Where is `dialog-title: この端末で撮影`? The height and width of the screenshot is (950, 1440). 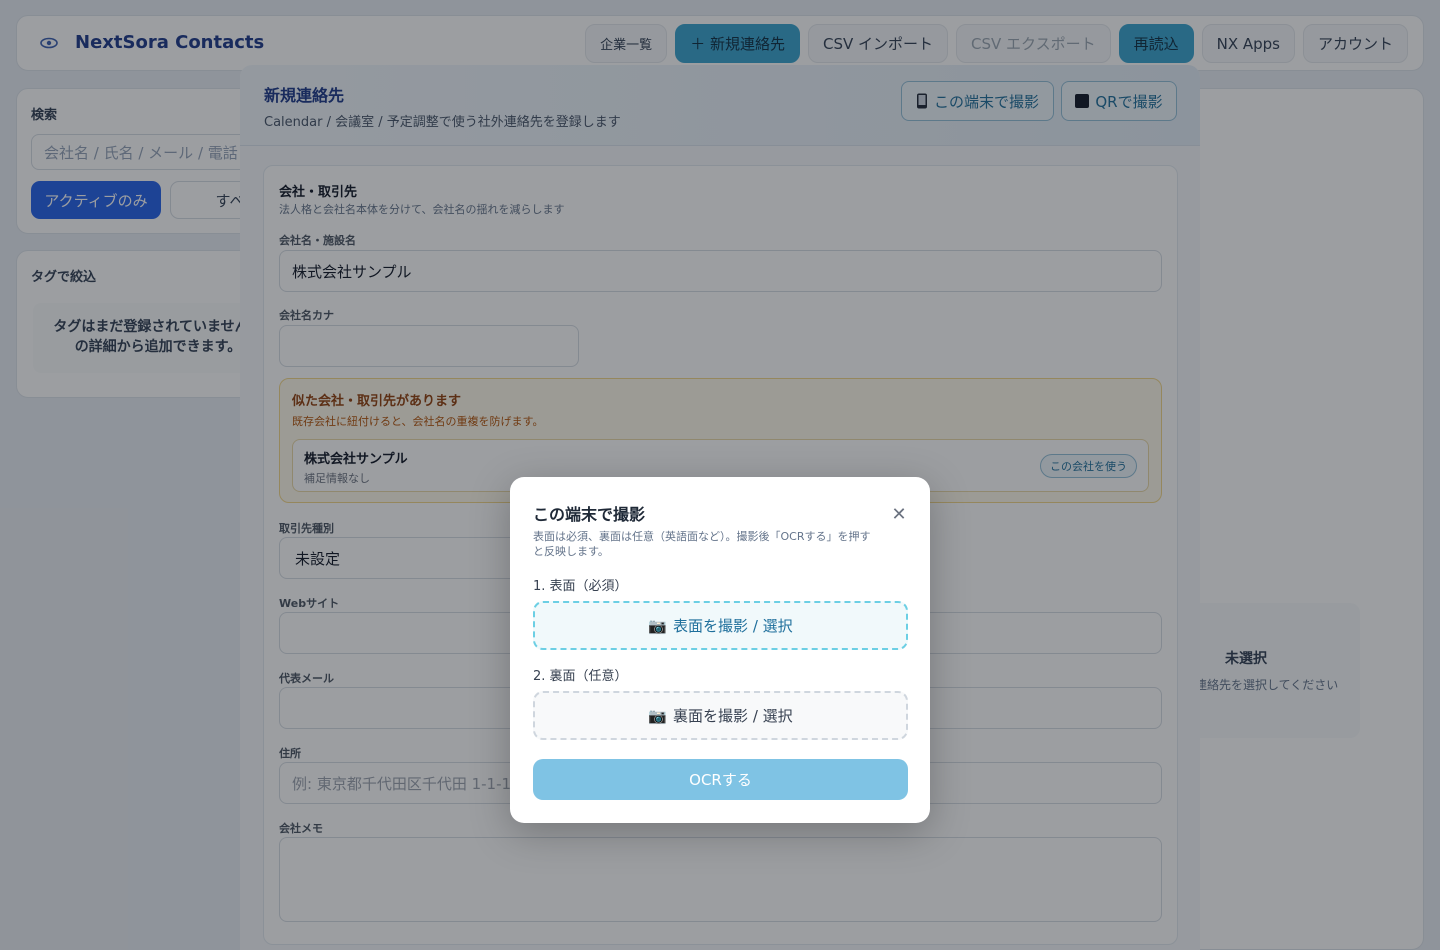
dialog-title: この端末で撮影 is located at coordinates (589, 514).